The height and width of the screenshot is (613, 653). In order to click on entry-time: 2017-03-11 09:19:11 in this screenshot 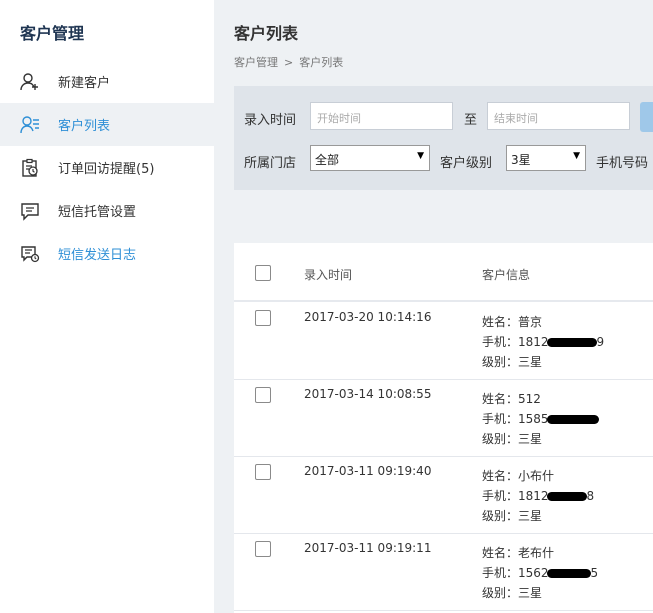, I will do `click(368, 548)`.